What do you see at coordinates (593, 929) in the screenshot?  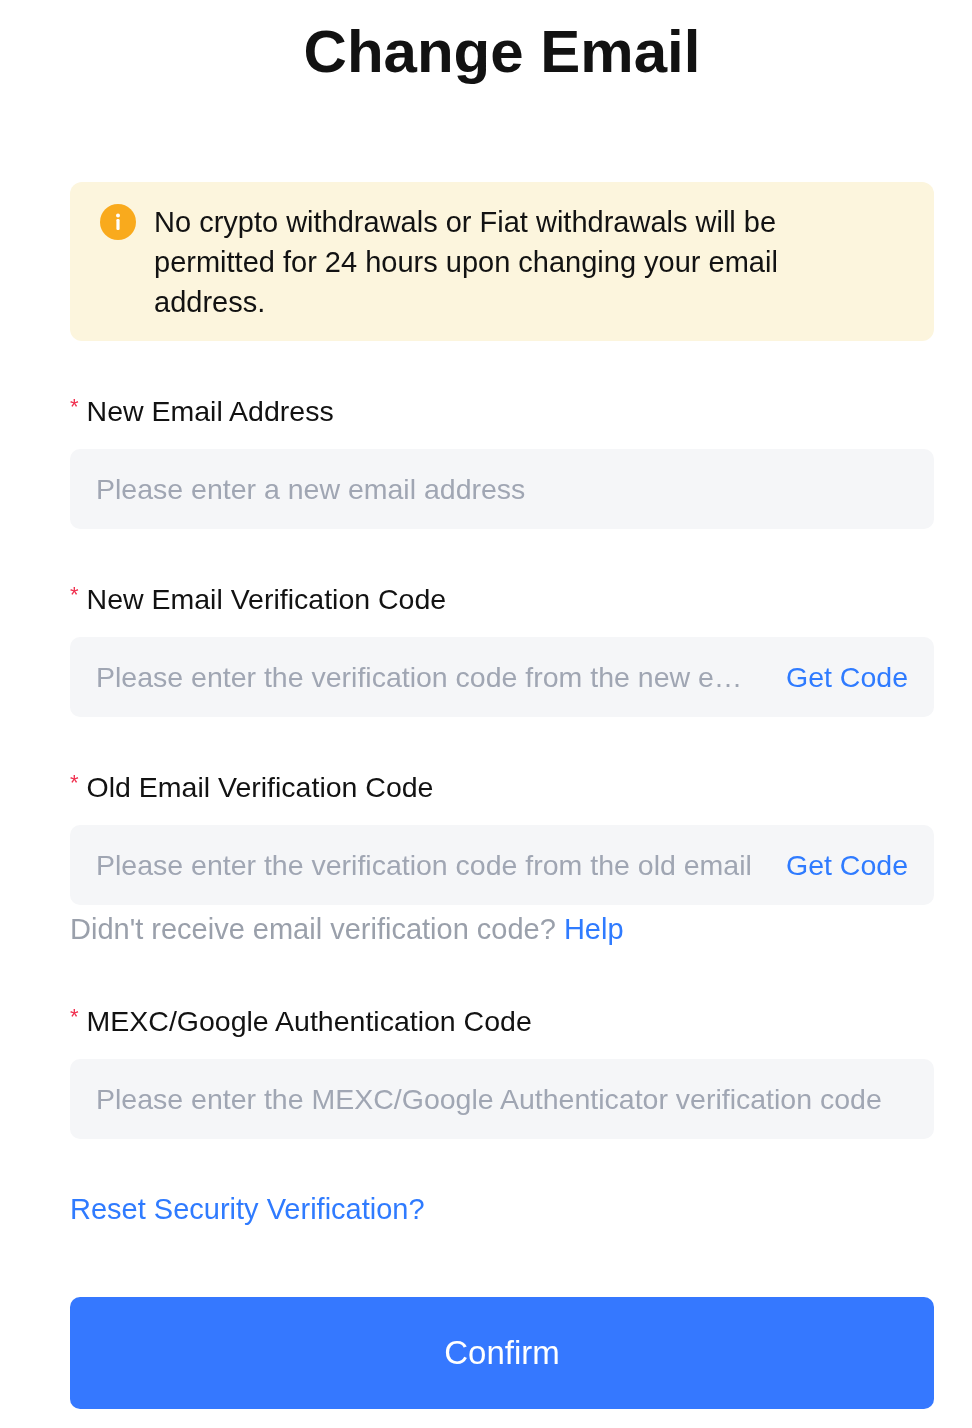 I see `help-link: Help` at bounding box center [593, 929].